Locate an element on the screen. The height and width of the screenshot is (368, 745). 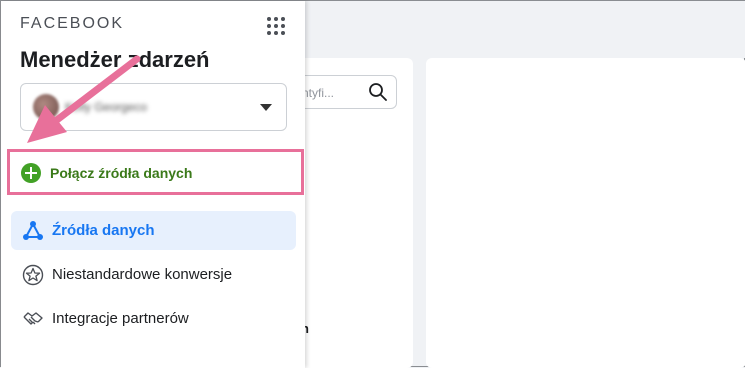
account-name: Kelly Georgeco is located at coordinates (106, 107).